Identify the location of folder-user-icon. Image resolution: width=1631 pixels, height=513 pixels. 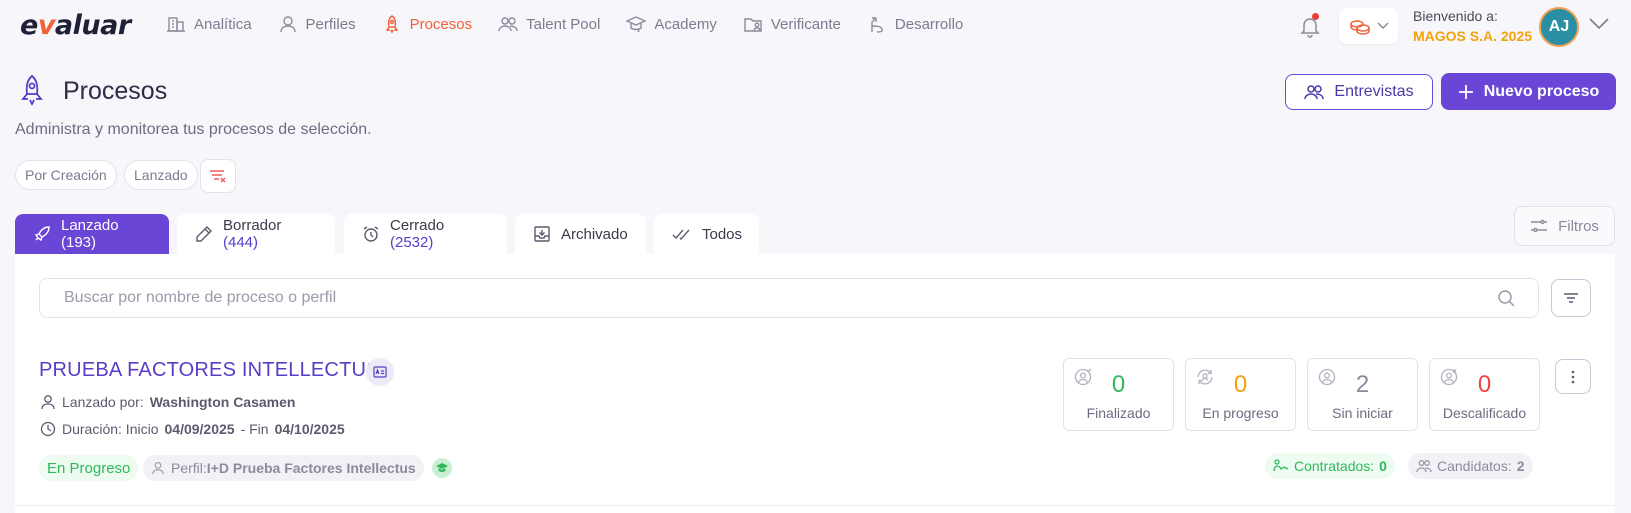
(753, 24).